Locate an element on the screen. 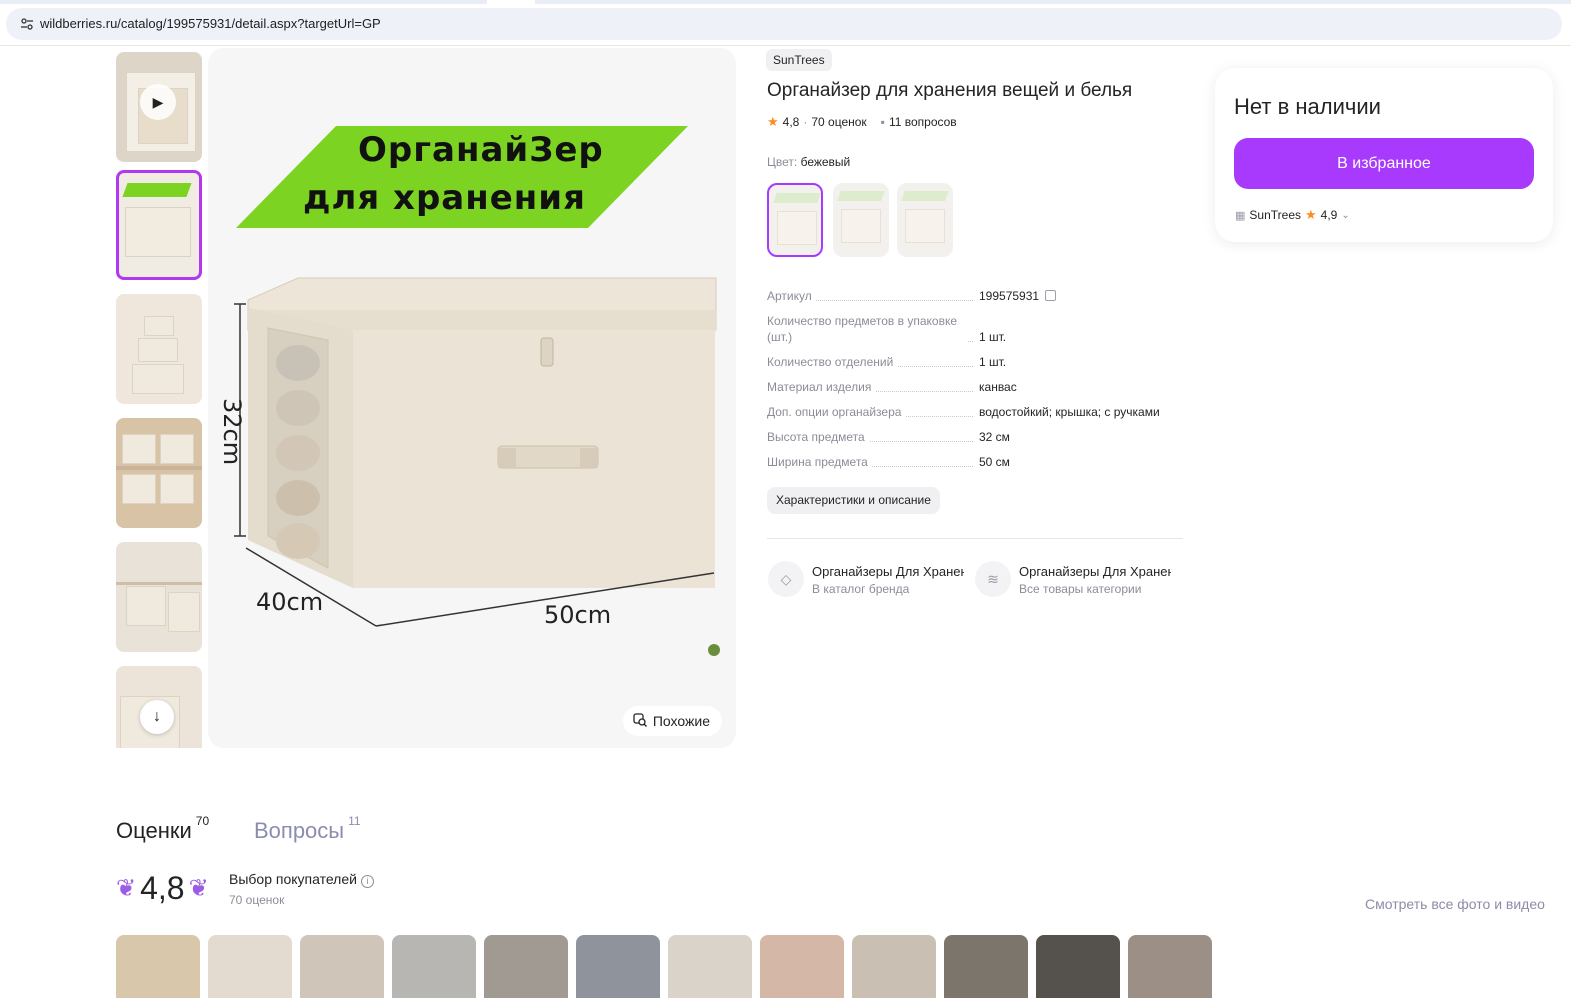  product-box-illustration is located at coordinates (477, 466).